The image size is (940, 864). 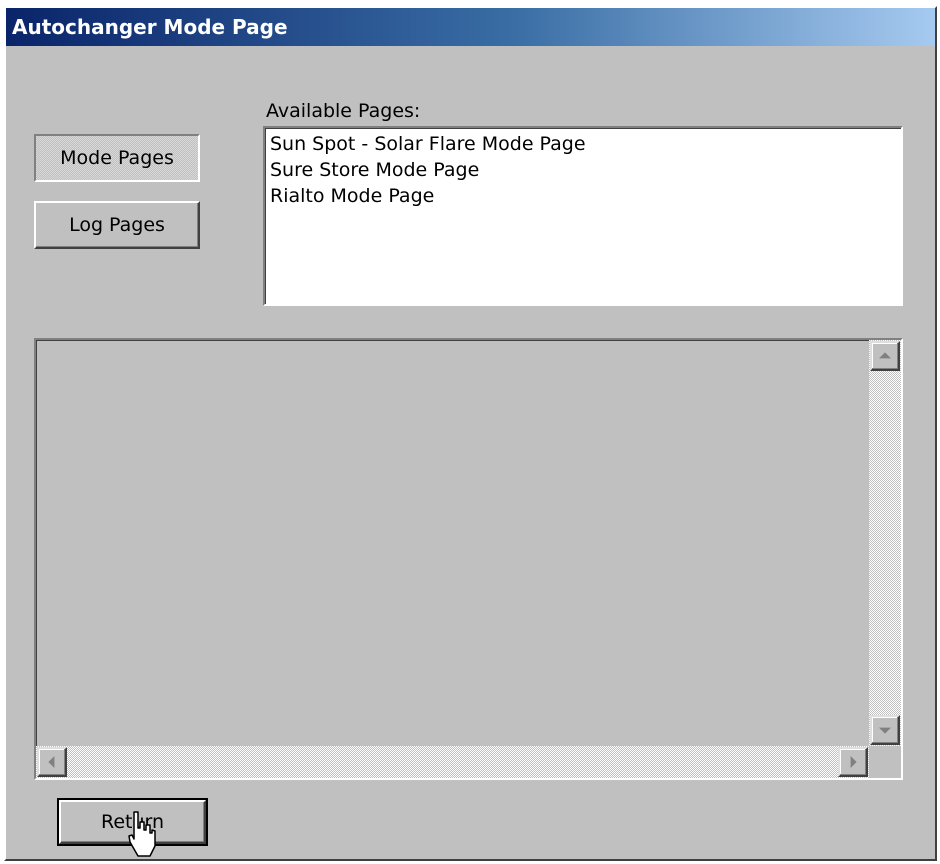 I want to click on scroll-down-arrow-icon, so click(x=885, y=730).